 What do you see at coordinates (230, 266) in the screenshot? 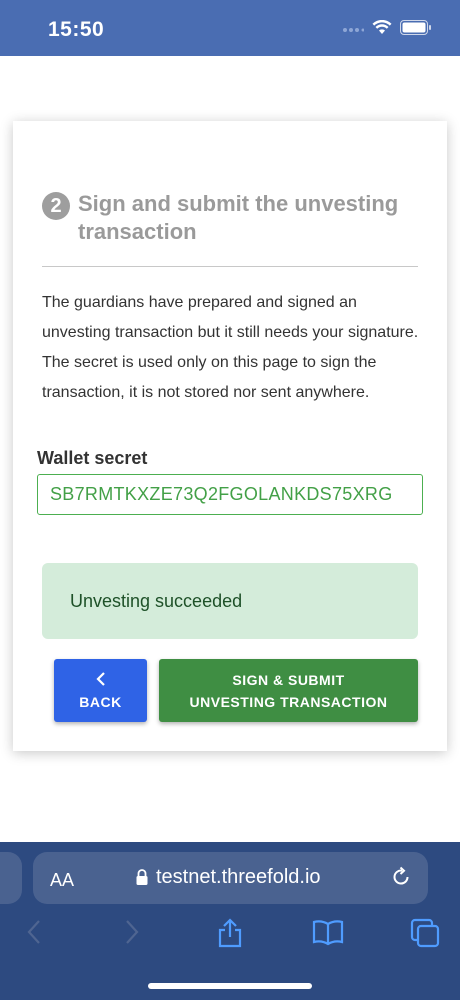
I see `header-divider` at bounding box center [230, 266].